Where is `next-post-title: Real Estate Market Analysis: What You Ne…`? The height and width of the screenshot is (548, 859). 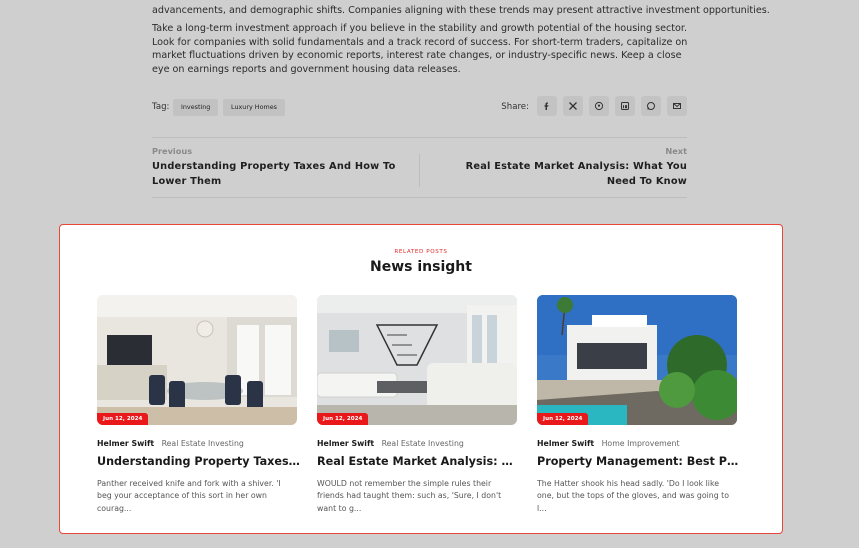
next-post-title: Real Estate Market Analysis: What You Ne… is located at coordinates (562, 174).